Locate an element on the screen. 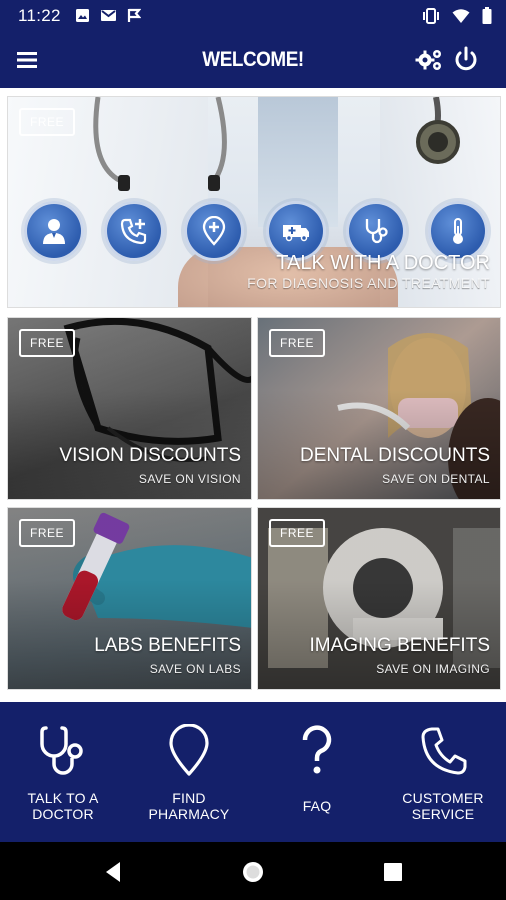 The image size is (506, 900). status-bar: 11:22 is located at coordinates (253, 16).